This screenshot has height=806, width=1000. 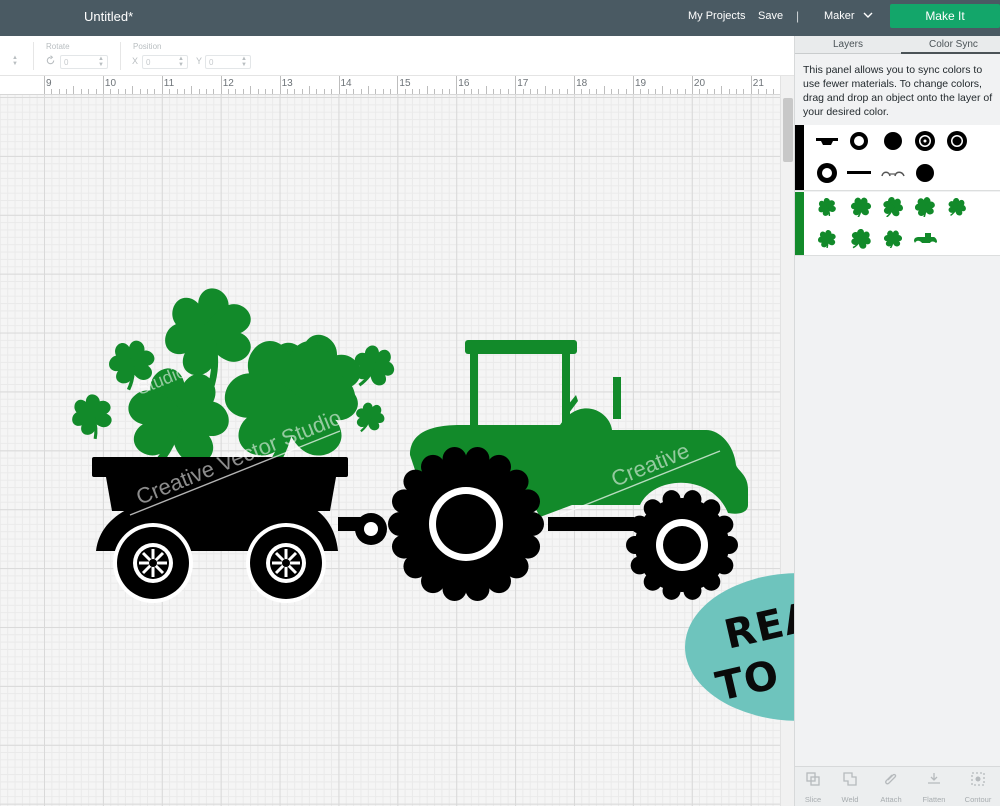 I want to click on x-stepper-icon: ▲ ▼, so click(x=181, y=62).